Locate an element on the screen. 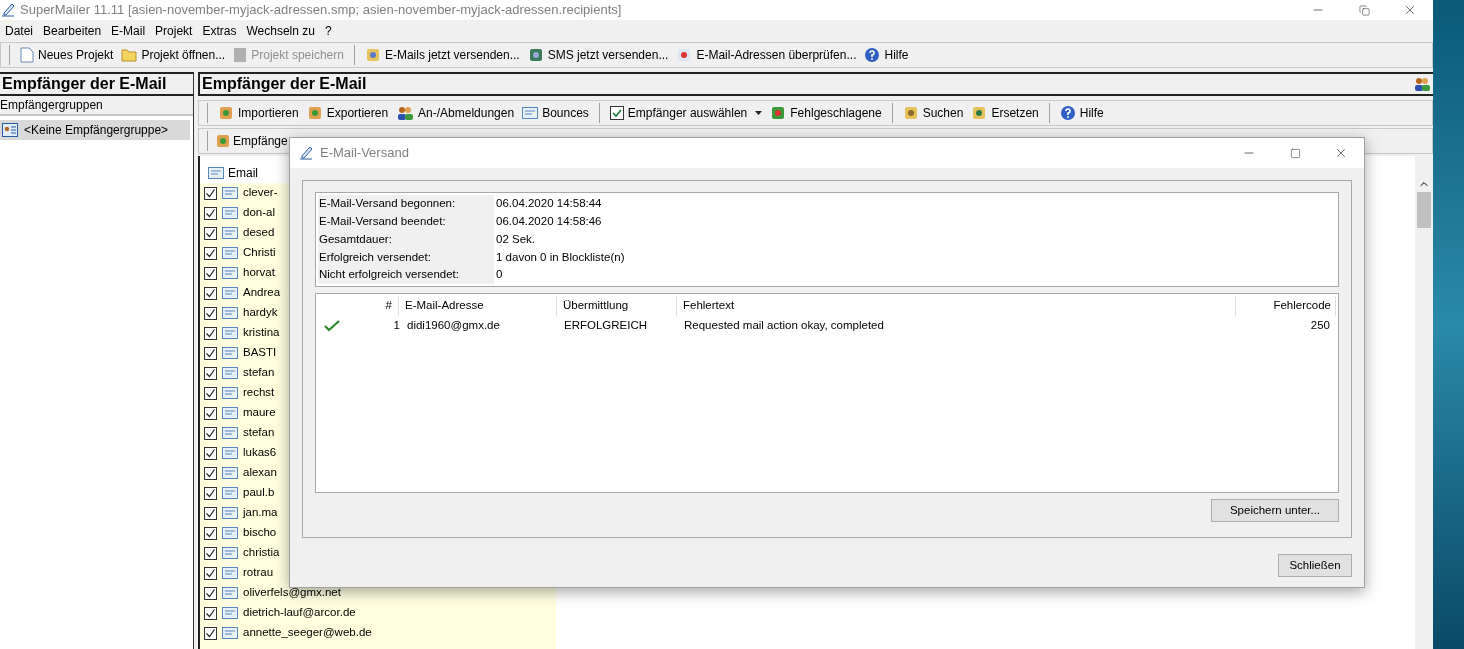  toolbar-button: Fehlgeschlagene is located at coordinates (826, 113).